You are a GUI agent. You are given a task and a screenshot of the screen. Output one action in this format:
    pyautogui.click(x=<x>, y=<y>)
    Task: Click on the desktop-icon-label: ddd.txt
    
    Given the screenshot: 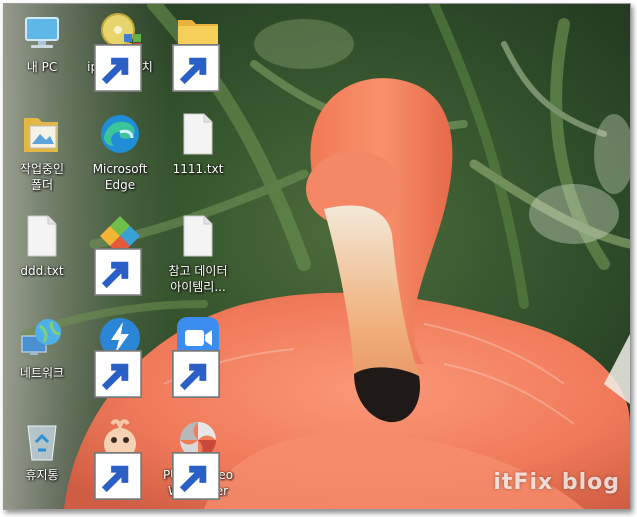 What is the action you would take?
    pyautogui.click(x=42, y=271)
    